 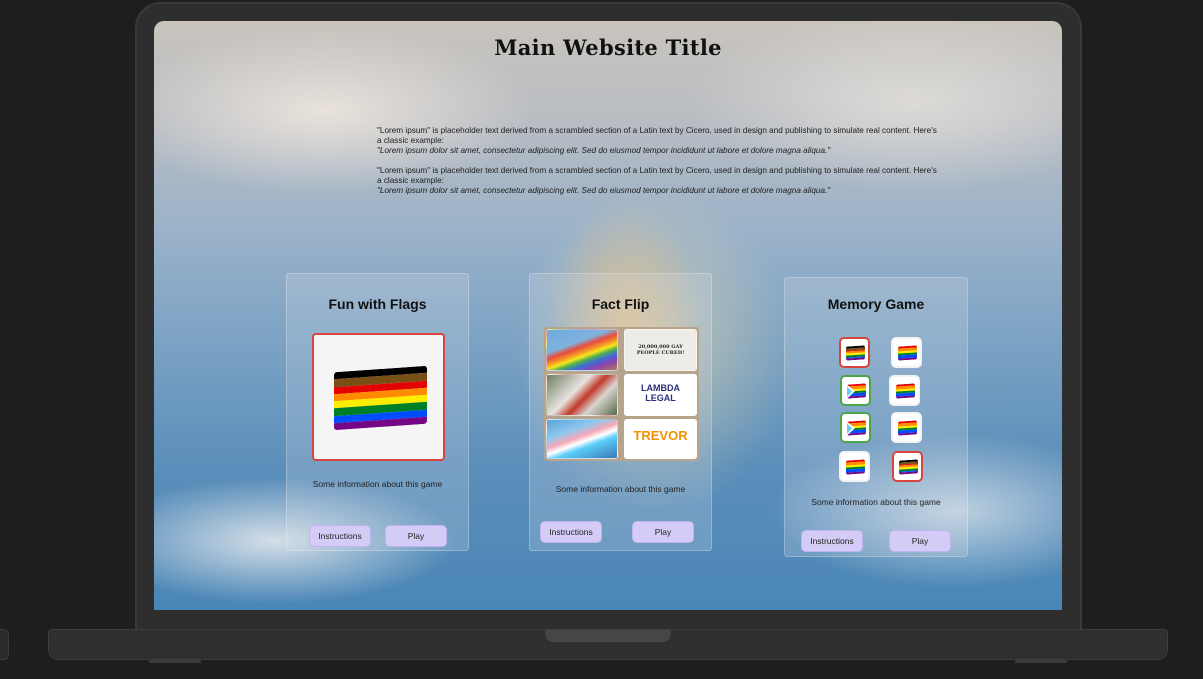 What do you see at coordinates (620, 304) in the screenshot?
I see `card-title: Fact Flip` at bounding box center [620, 304].